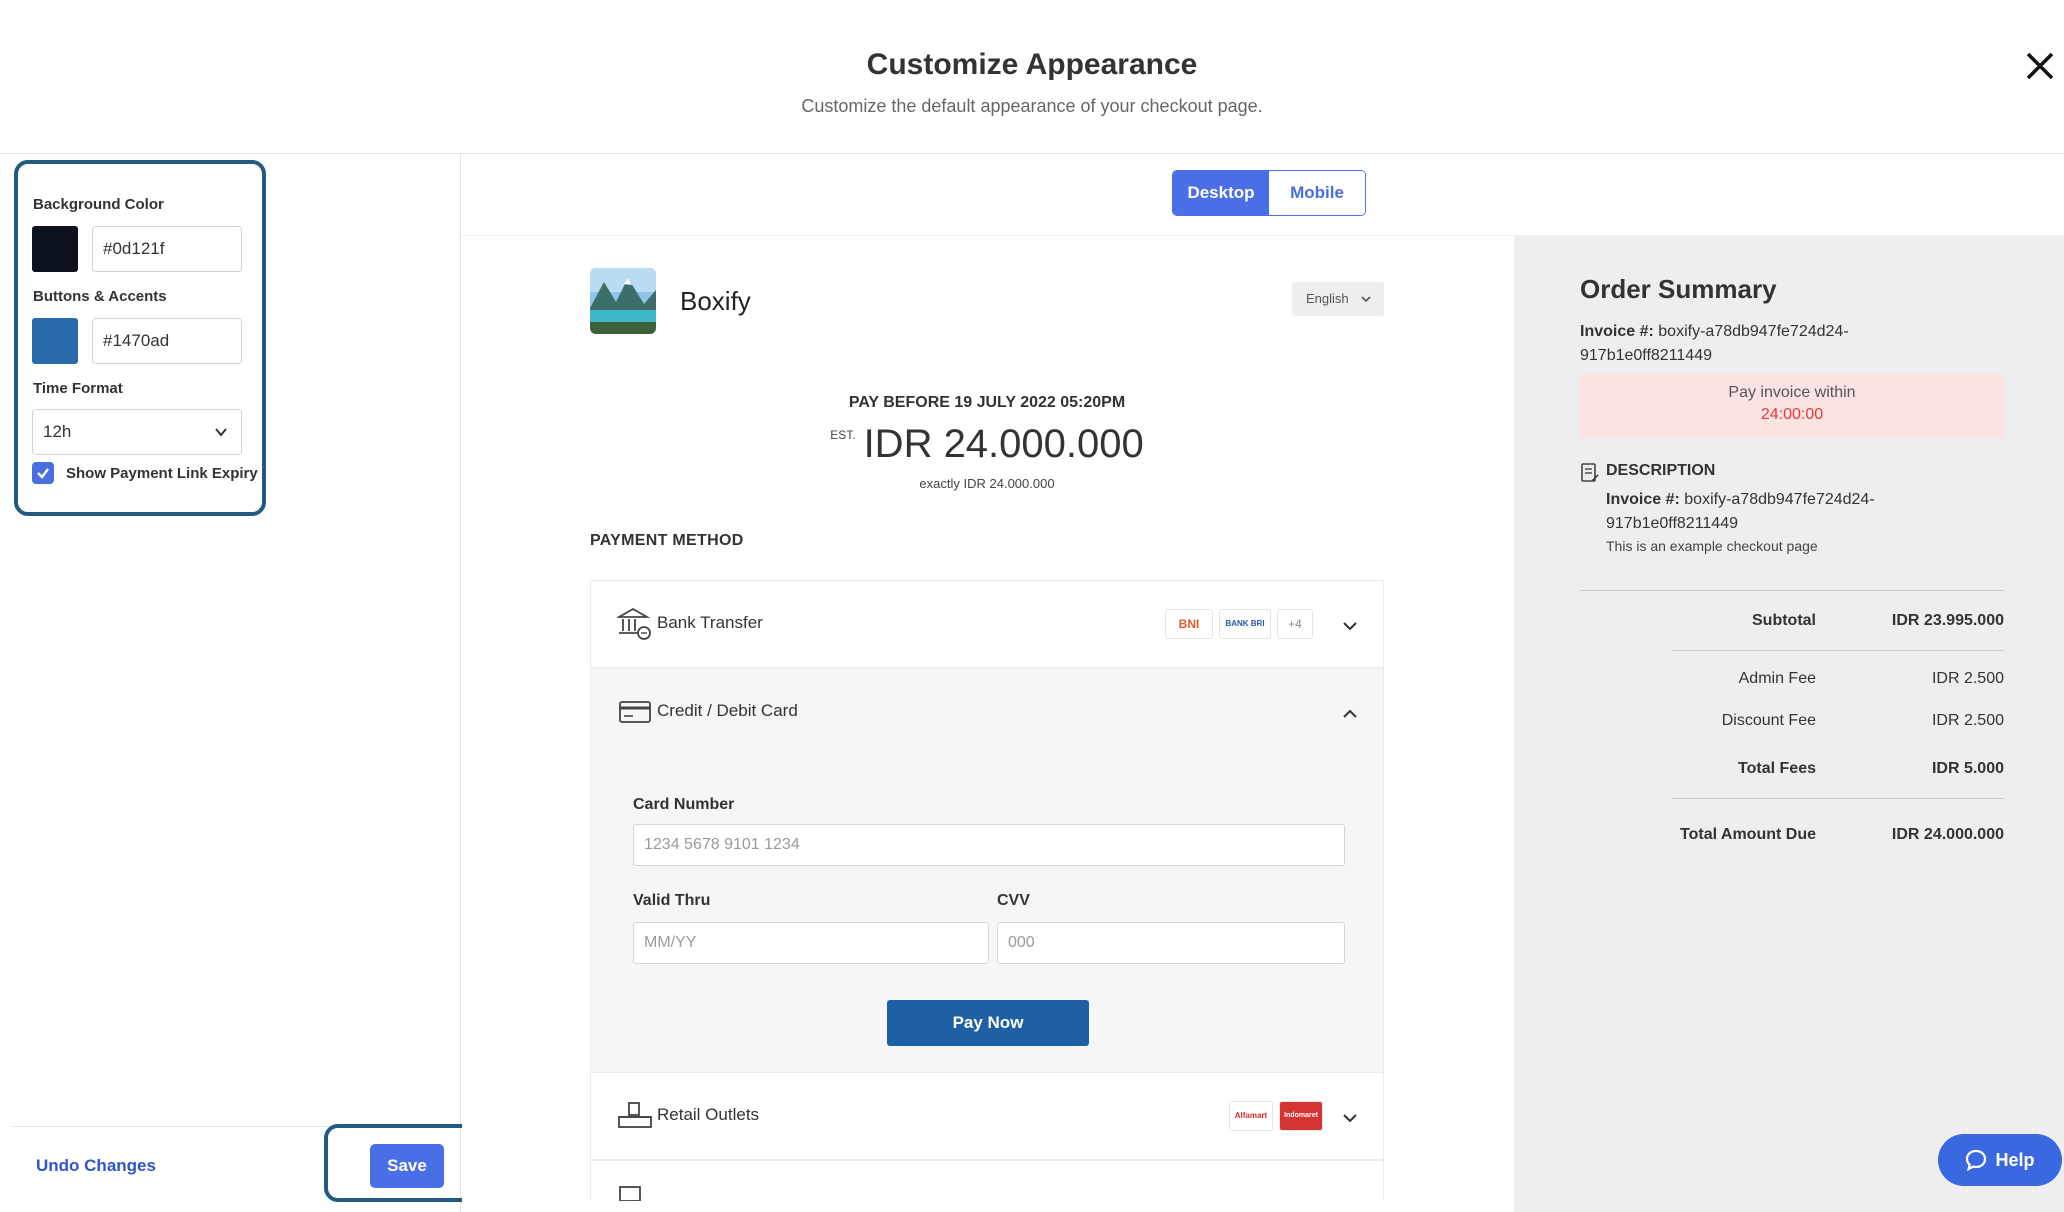  I want to click on discount-fee-value: IDR 2.500, so click(1967, 720).